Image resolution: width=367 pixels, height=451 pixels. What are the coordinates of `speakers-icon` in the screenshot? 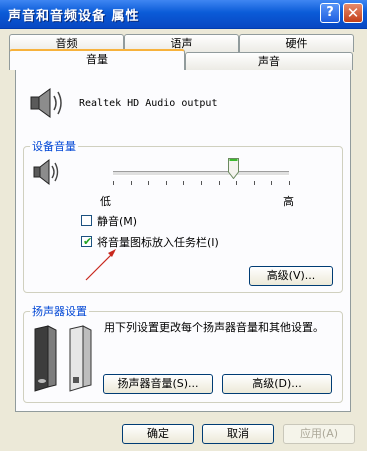 It's located at (63, 358).